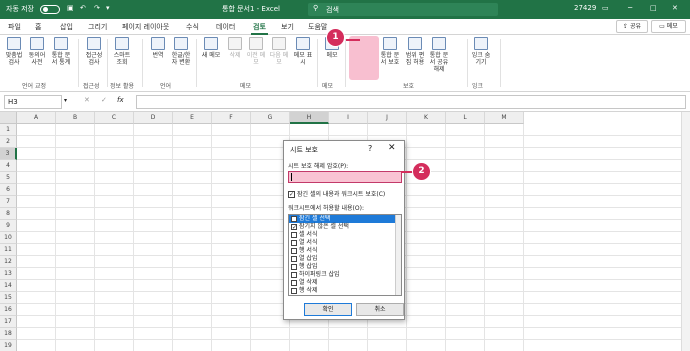 The width and height of the screenshot is (690, 351). What do you see at coordinates (153, 118) in the screenshot?
I see `column-header: D` at bounding box center [153, 118].